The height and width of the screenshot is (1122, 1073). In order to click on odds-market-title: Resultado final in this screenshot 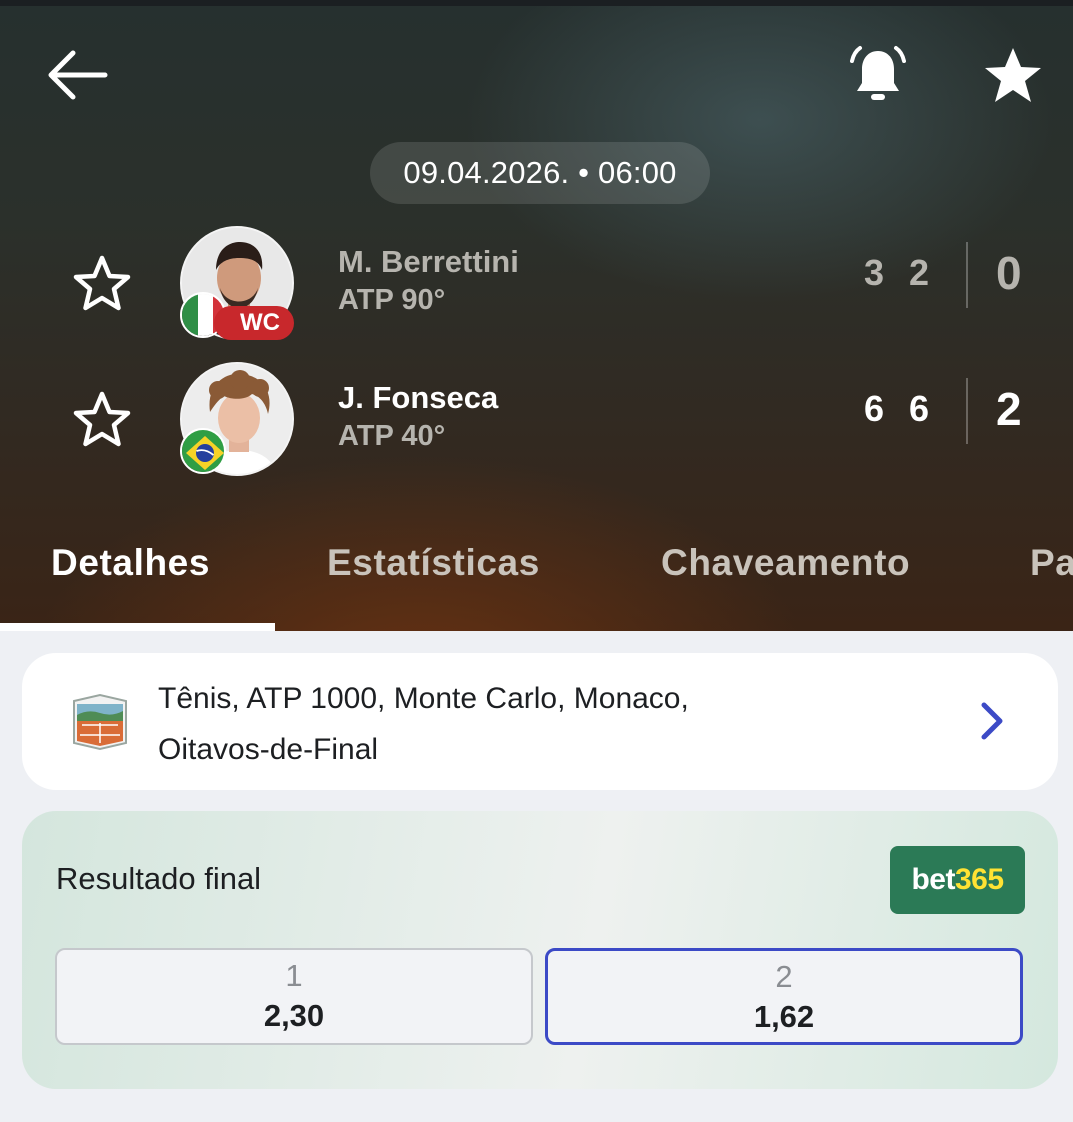, I will do `click(159, 878)`.